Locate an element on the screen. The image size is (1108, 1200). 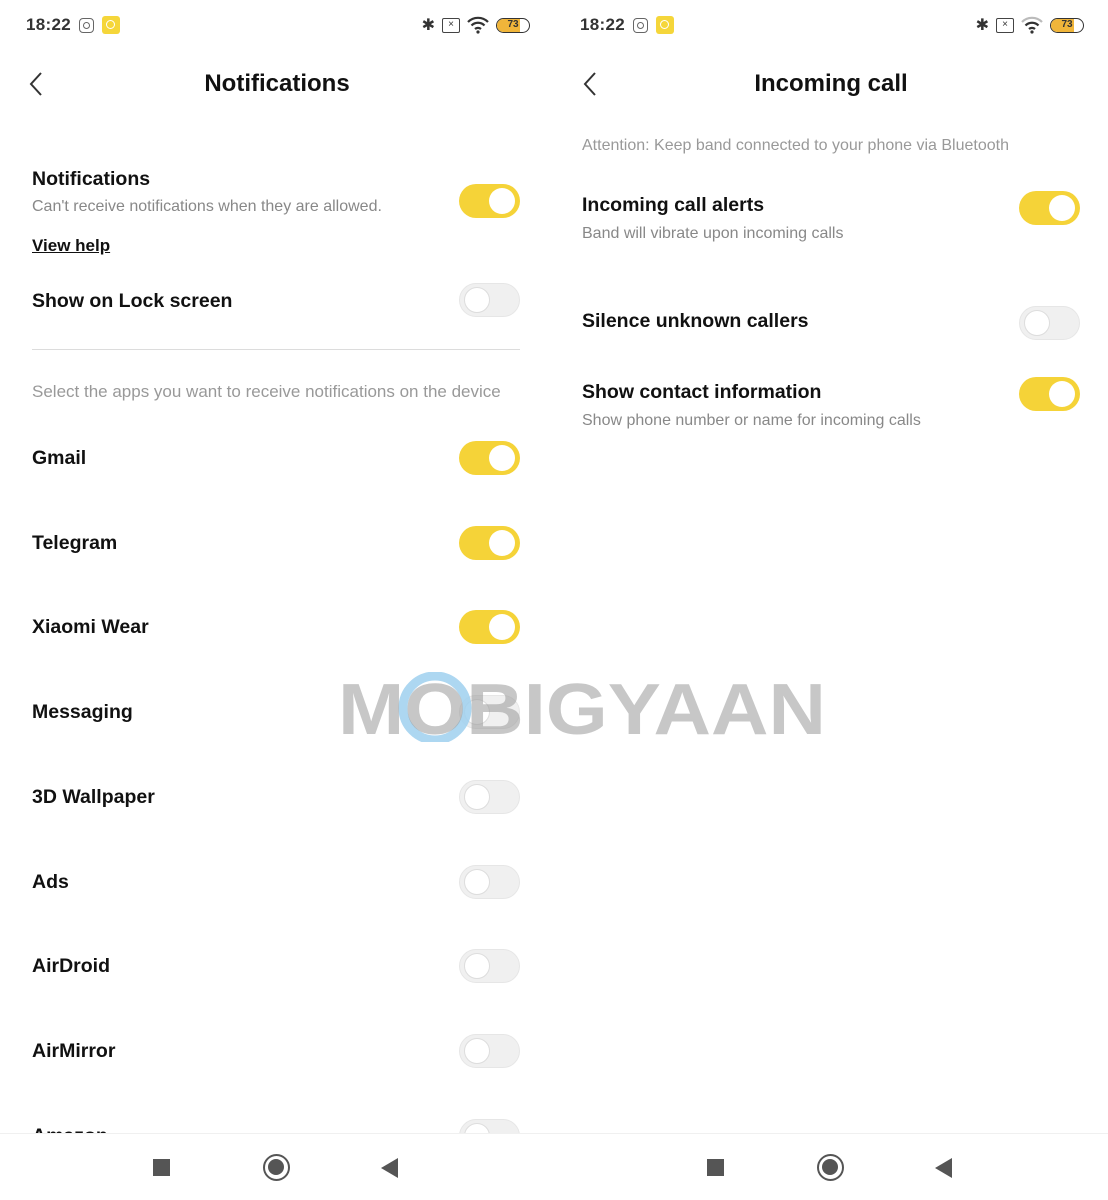
view-help-link: View help is located at coordinates (71, 246).